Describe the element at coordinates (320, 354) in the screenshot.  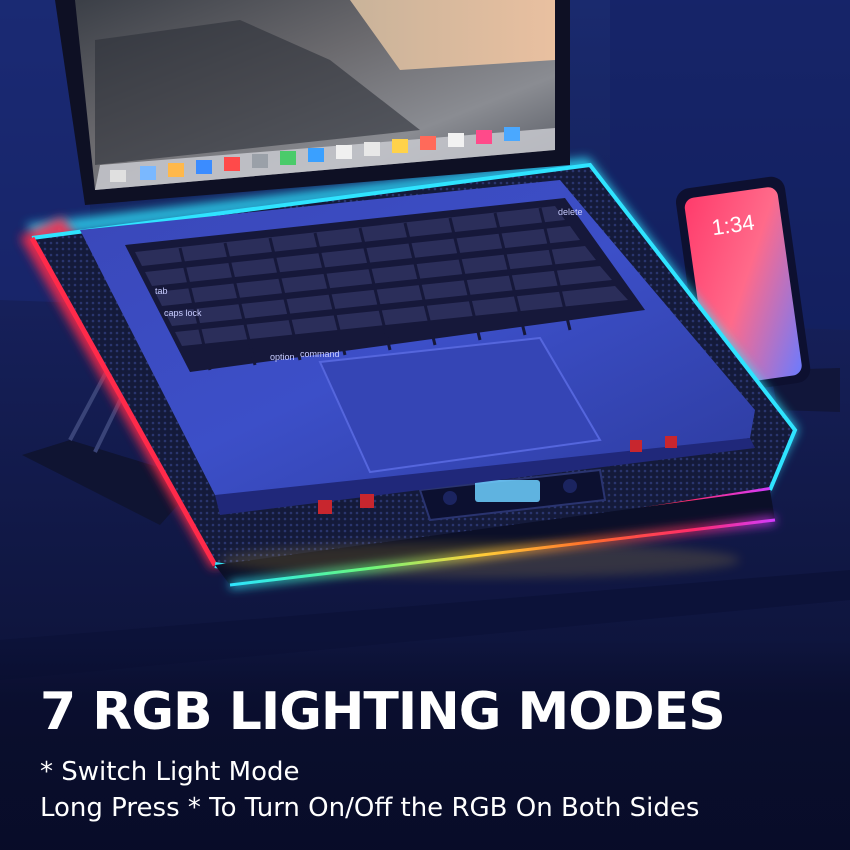
I see `key-command-label: command` at that location.